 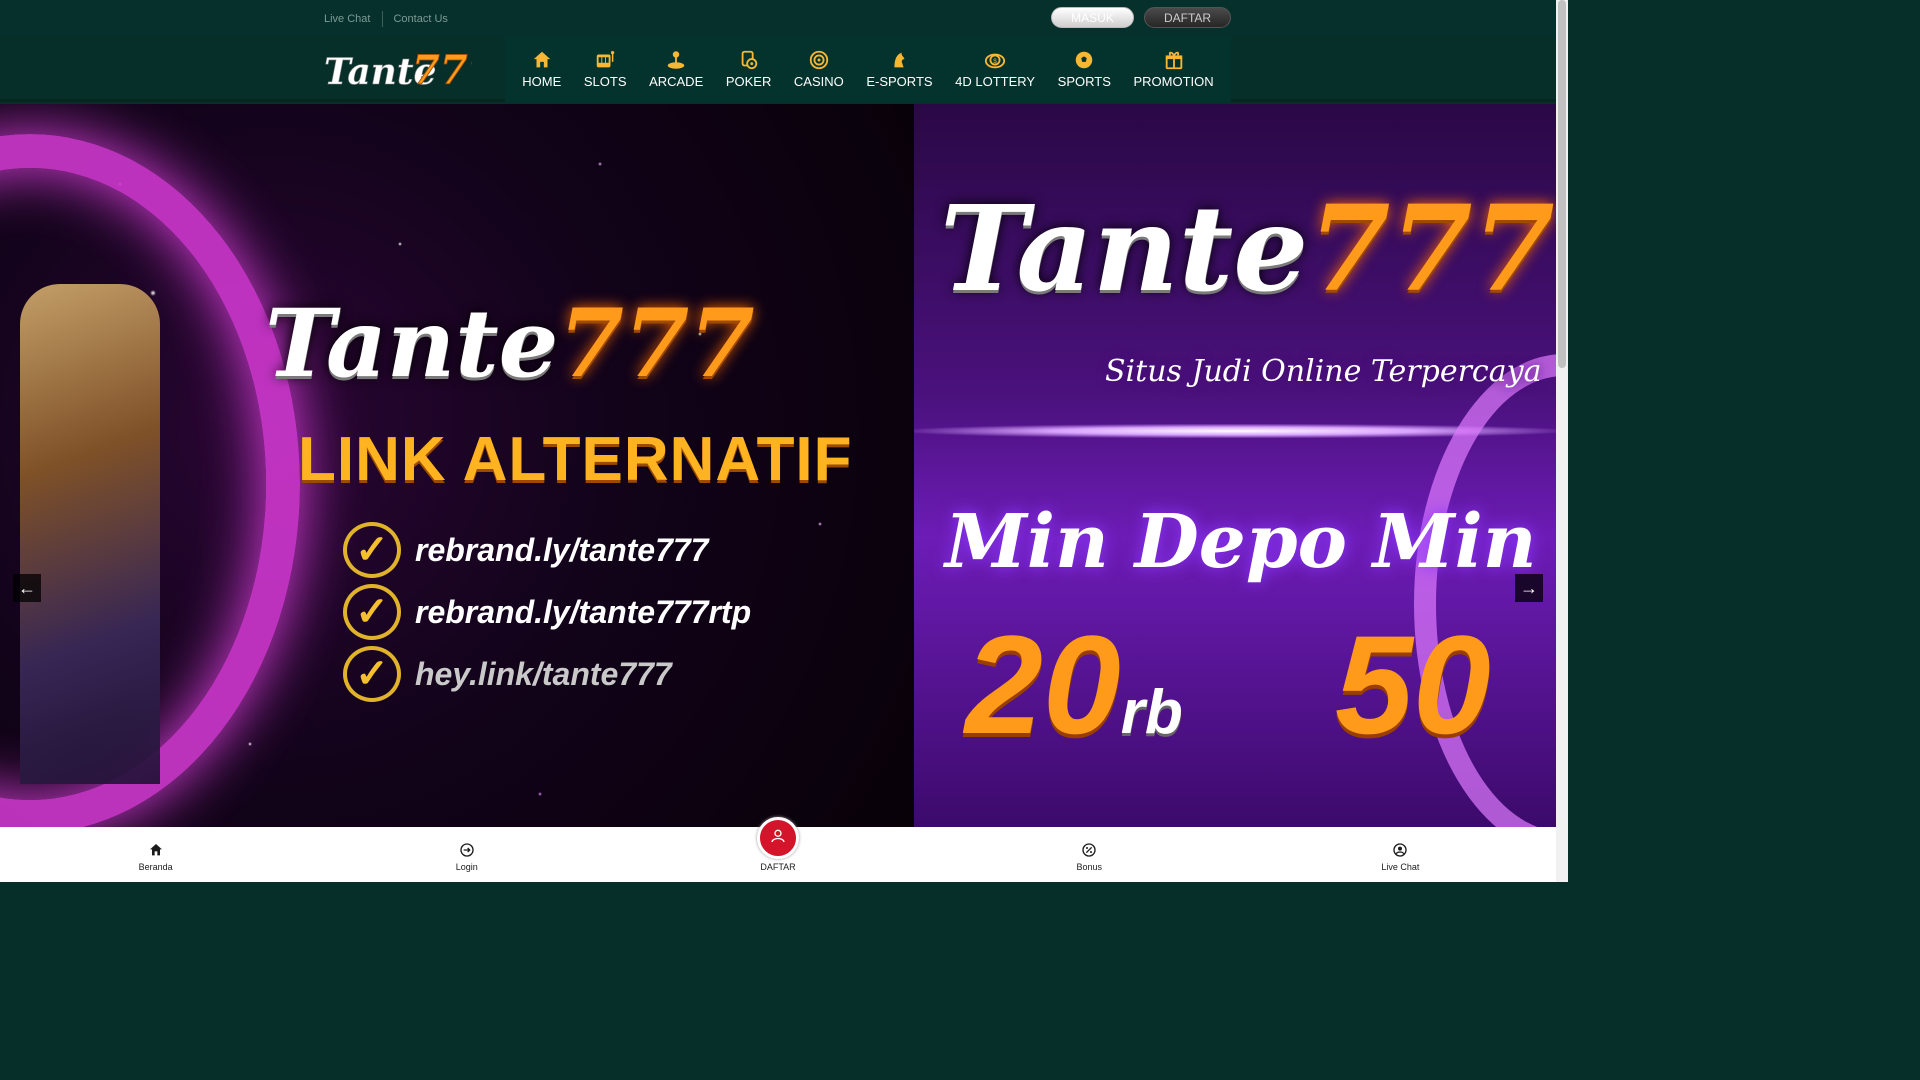 I want to click on bottom-nav-live-chat: Live Chat, so click(x=1400, y=854).